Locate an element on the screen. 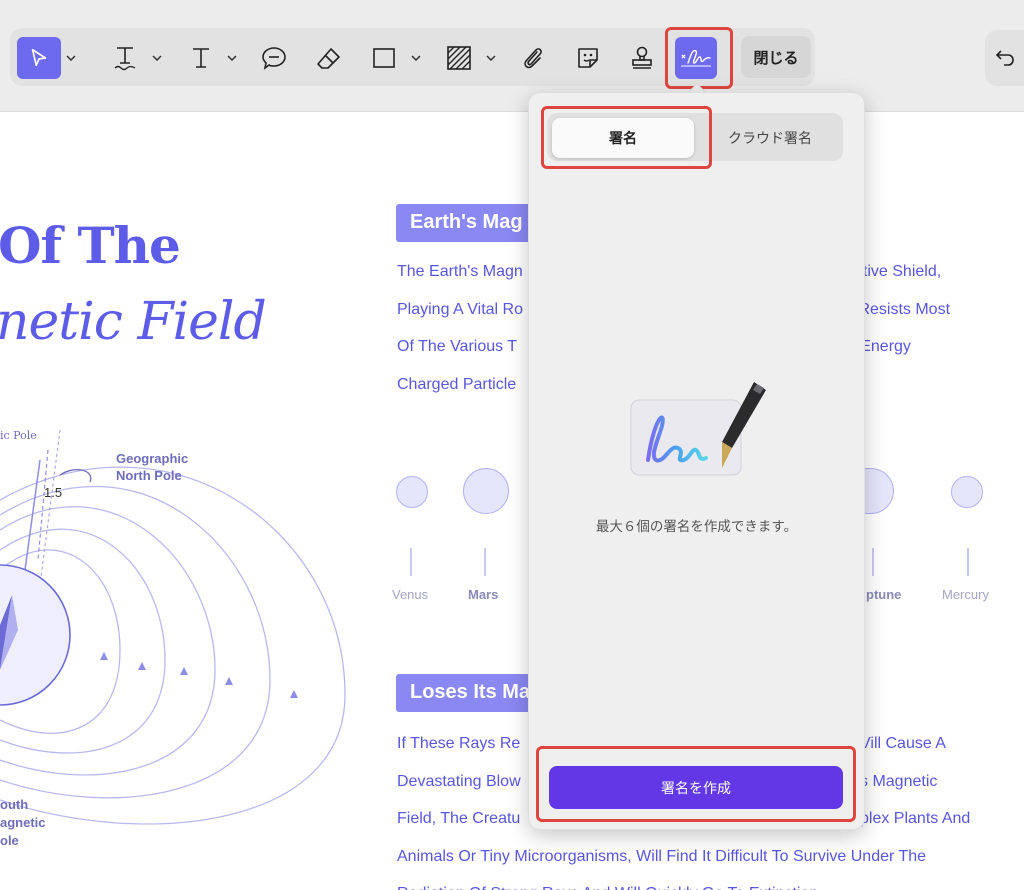 This screenshot has width=1024, height=890. rectangle-icon is located at coordinates (384, 58).